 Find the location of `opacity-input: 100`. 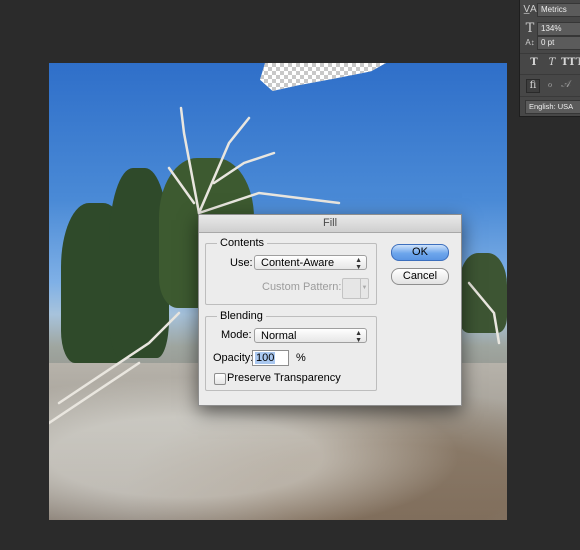

opacity-input: 100 is located at coordinates (270, 358).